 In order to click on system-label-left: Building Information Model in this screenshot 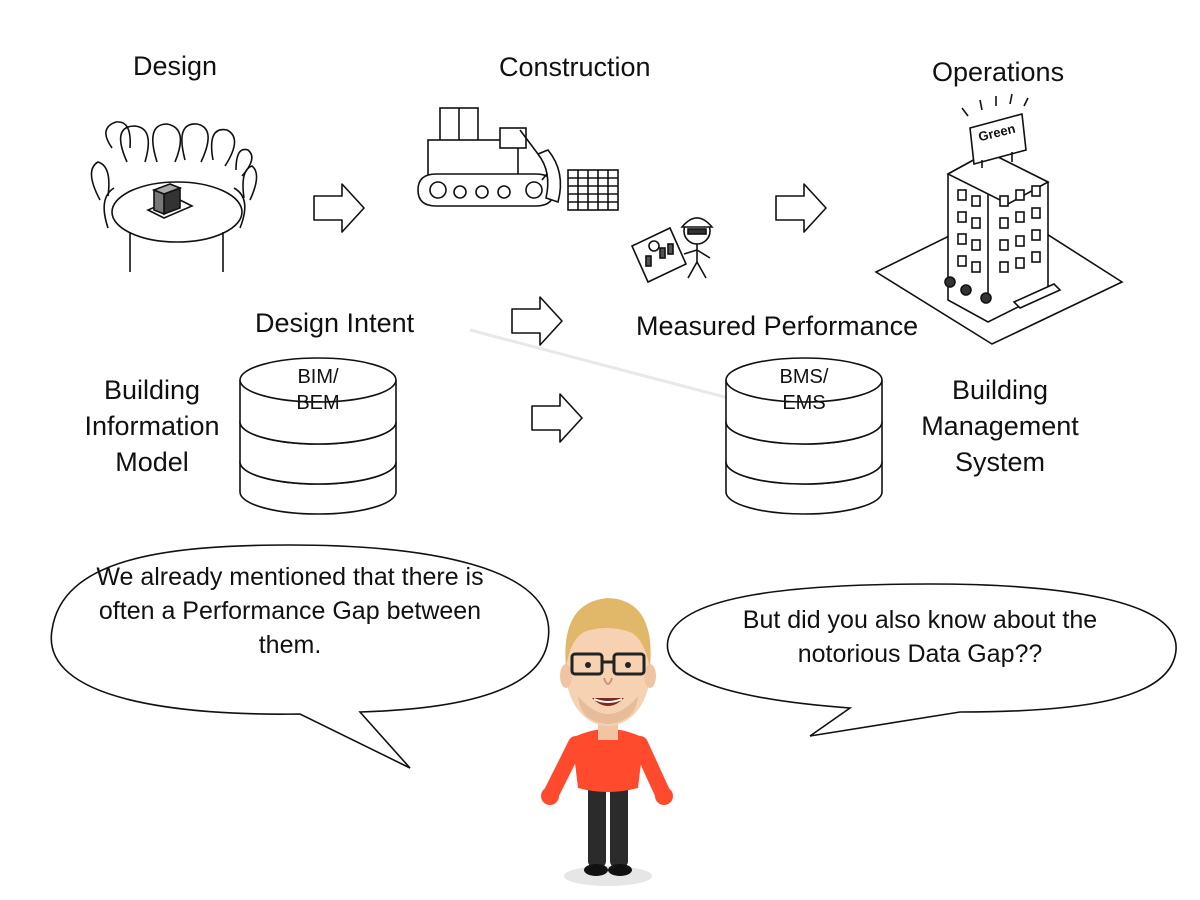, I will do `click(152, 426)`.